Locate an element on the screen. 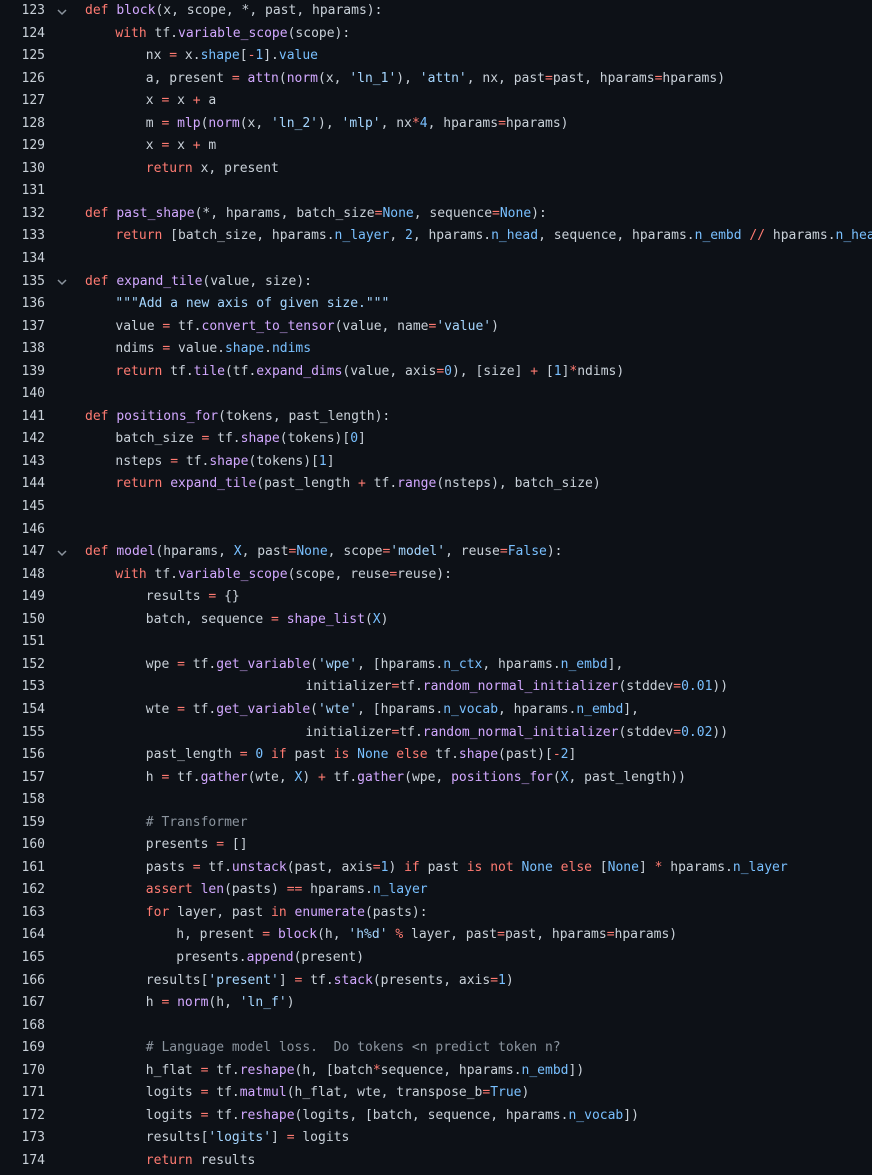 Image resolution: width=872 pixels, height=1175 pixels. line-number: 144 is located at coordinates (22, 484).